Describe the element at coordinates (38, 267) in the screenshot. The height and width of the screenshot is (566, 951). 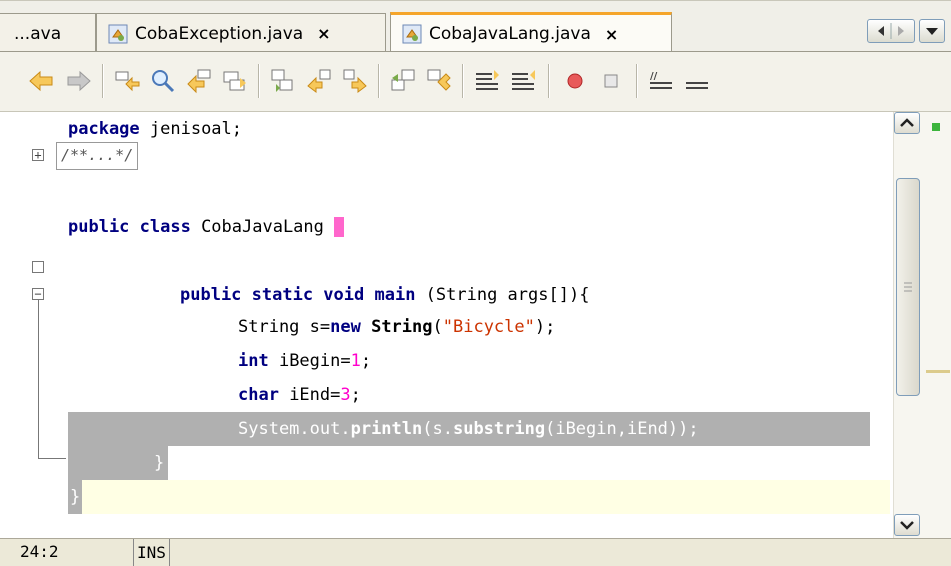
I see `expand-fold-icon` at that location.